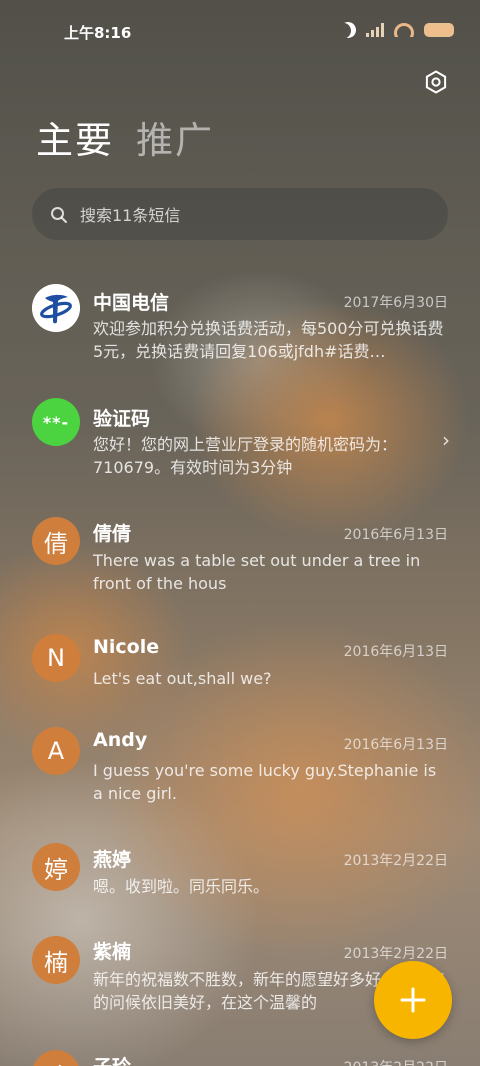 This screenshot has height=1066, width=480. Describe the element at coordinates (240, 1058) in the screenshot. I see `conversation-item: 玲 子玲 2013年2月22日` at that location.